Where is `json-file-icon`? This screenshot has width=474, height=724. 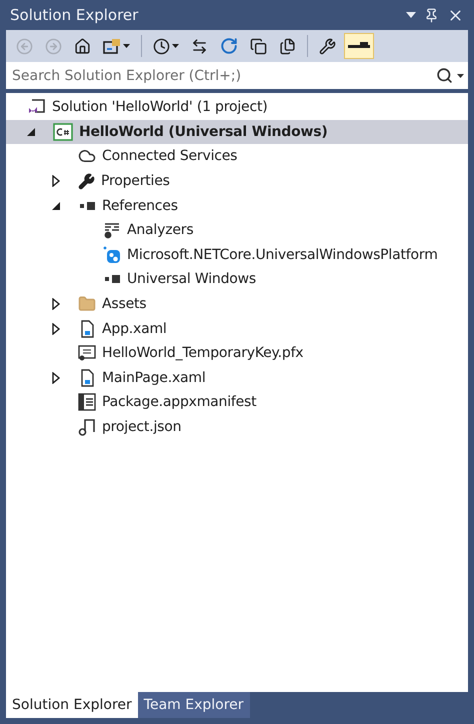
json-file-icon is located at coordinates (87, 427).